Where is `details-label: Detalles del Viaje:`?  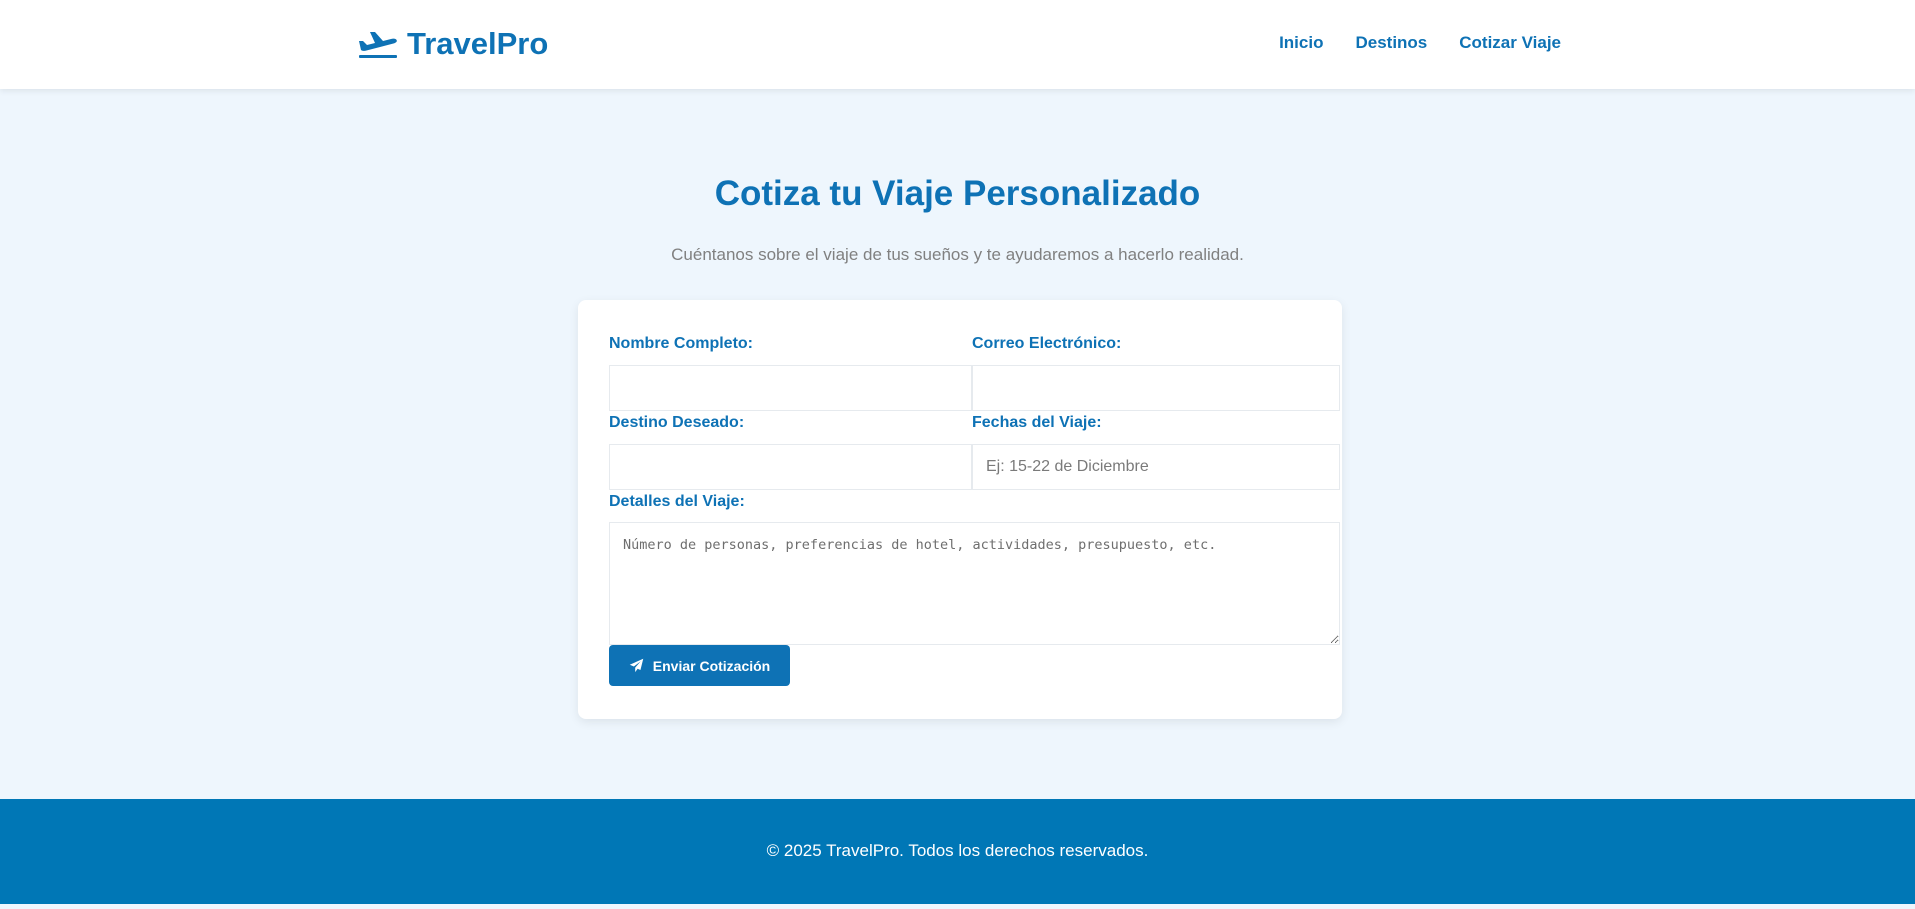
details-label: Detalles del Viaje: is located at coordinates (677, 501).